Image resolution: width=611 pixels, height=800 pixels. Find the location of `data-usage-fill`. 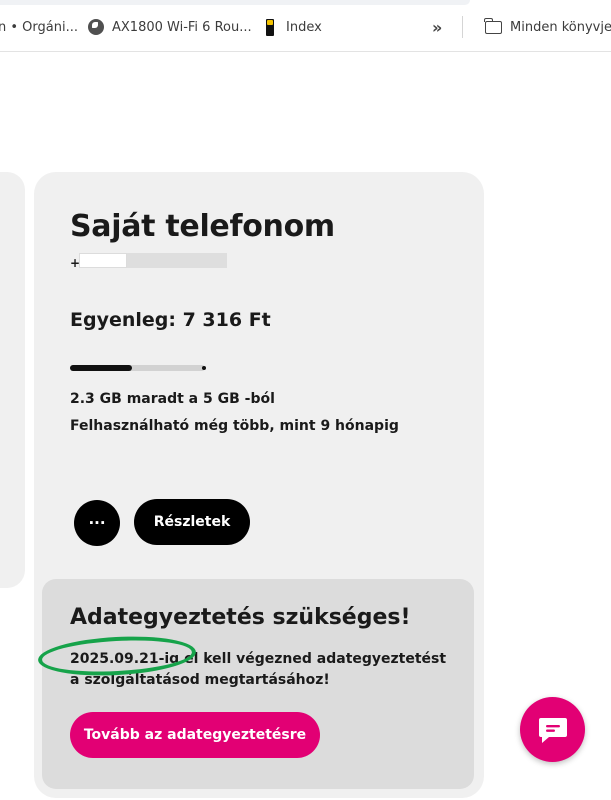

data-usage-fill is located at coordinates (101, 368).